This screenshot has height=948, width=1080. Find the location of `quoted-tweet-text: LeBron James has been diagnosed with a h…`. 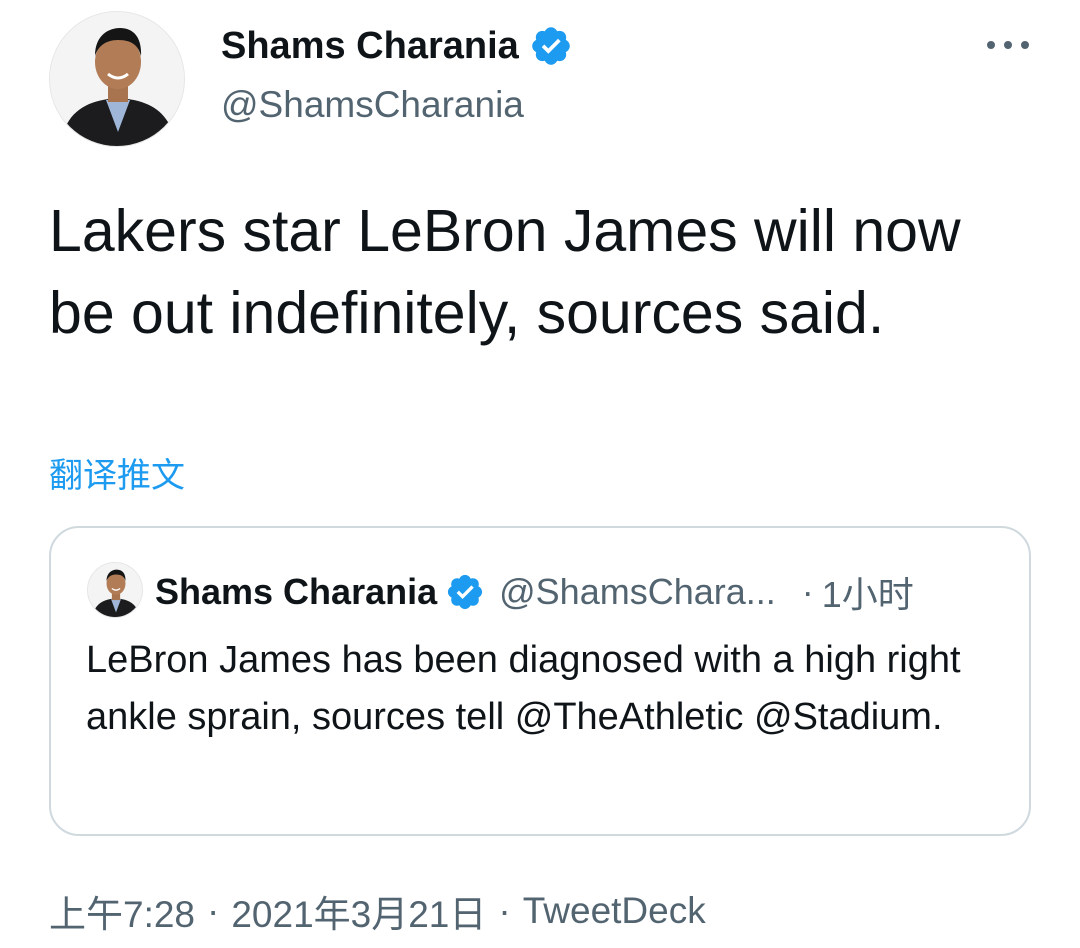

quoted-tweet-text: LeBron James has been diagnosed with a h… is located at coordinates (523, 688).